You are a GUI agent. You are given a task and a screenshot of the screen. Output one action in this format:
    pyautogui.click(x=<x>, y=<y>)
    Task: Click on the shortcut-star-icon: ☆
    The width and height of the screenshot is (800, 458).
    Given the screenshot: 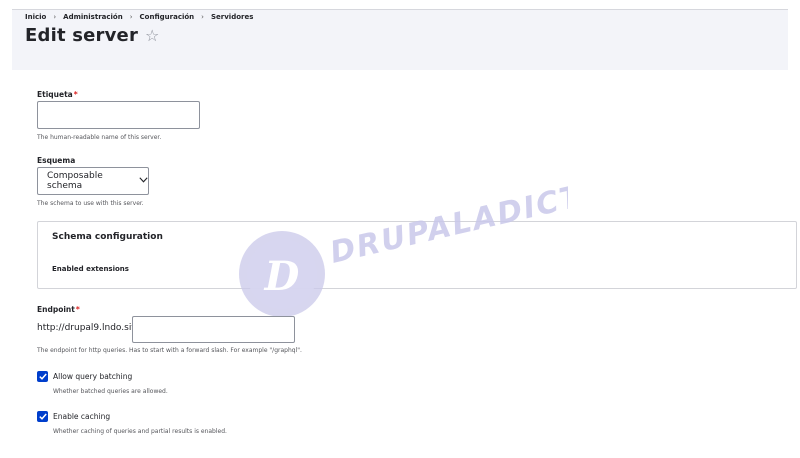 What is the action you would take?
    pyautogui.click(x=152, y=35)
    